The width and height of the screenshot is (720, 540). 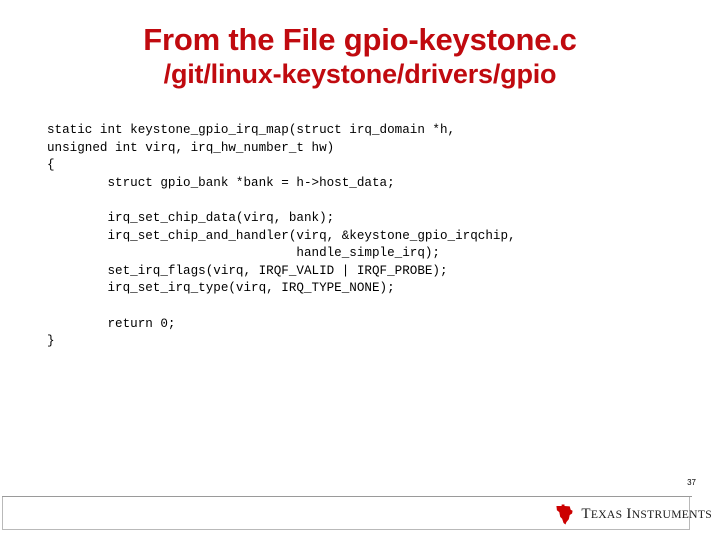 What do you see at coordinates (564, 514) in the screenshot?
I see `texas-state-icon` at bounding box center [564, 514].